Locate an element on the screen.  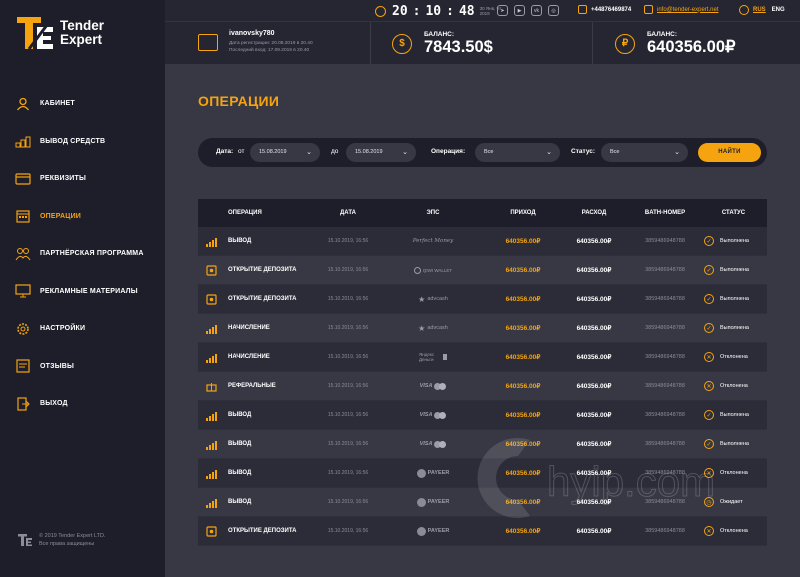
clock-hours: 20 is located at coordinates (400, 11).